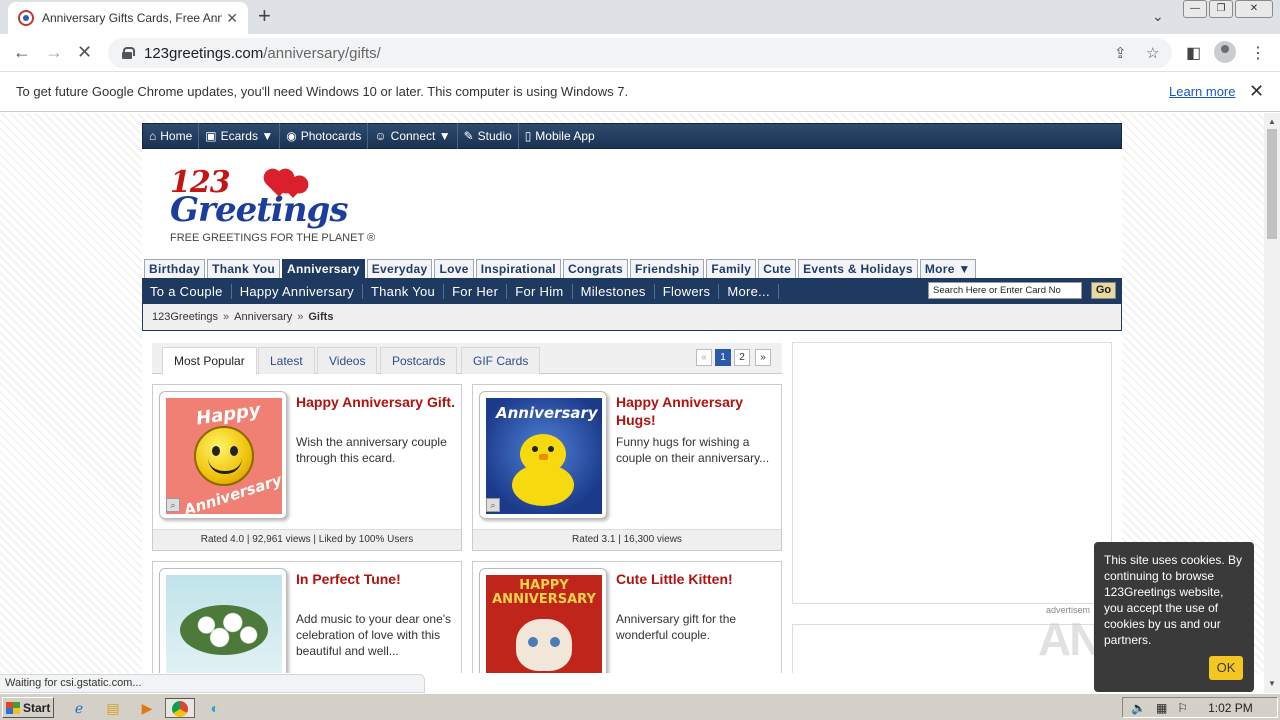 The width and height of the screenshot is (1280, 720). I want to click on address-bar: 123greetings.com/anniversary/gifts/ ⇪ ☆, so click(640, 53).